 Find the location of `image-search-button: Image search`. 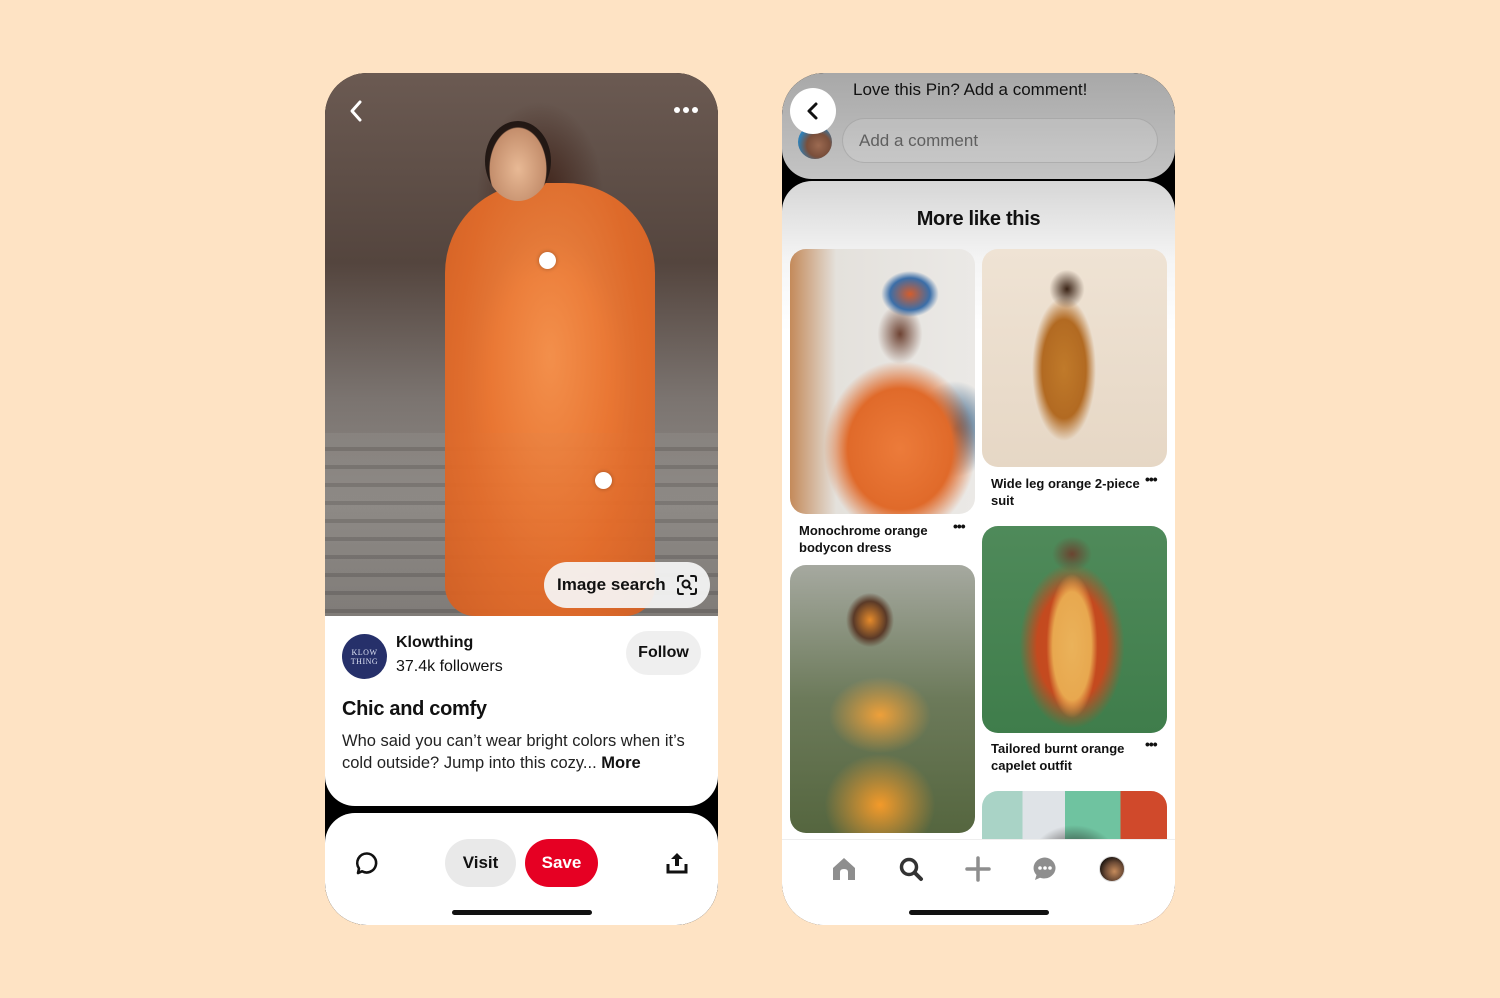

image-search-button: Image search is located at coordinates (627, 585).